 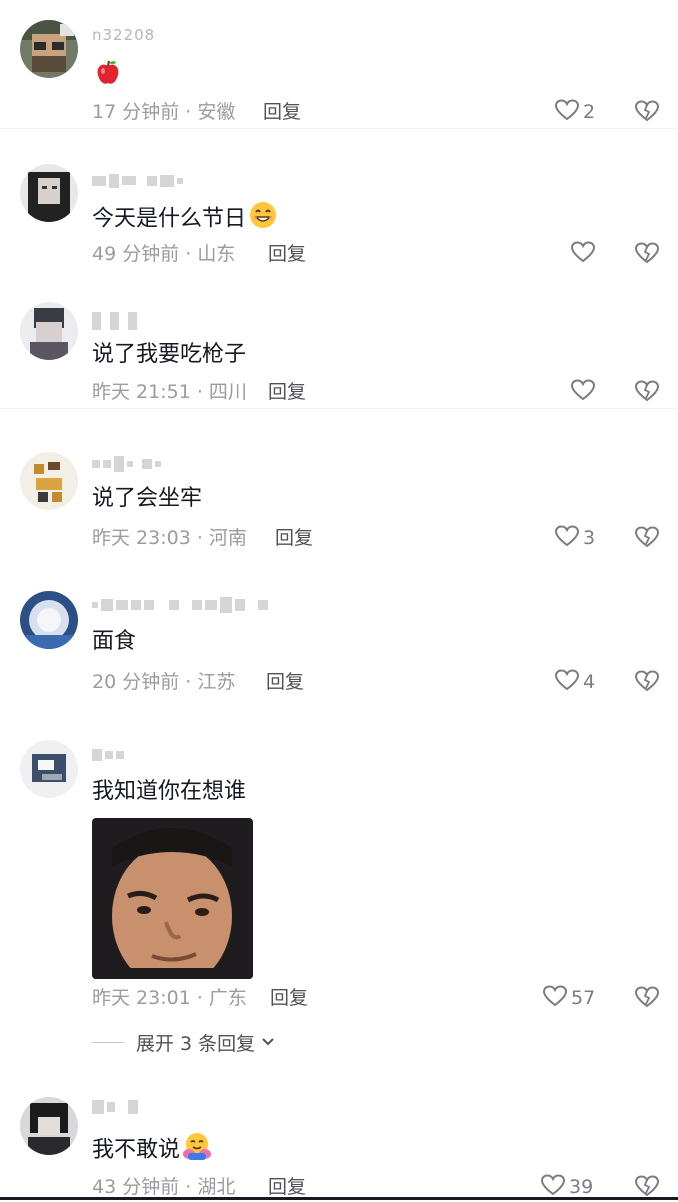 What do you see at coordinates (164, 682) in the screenshot?
I see `comment-time-location: 20 分钟前 · 江苏` at bounding box center [164, 682].